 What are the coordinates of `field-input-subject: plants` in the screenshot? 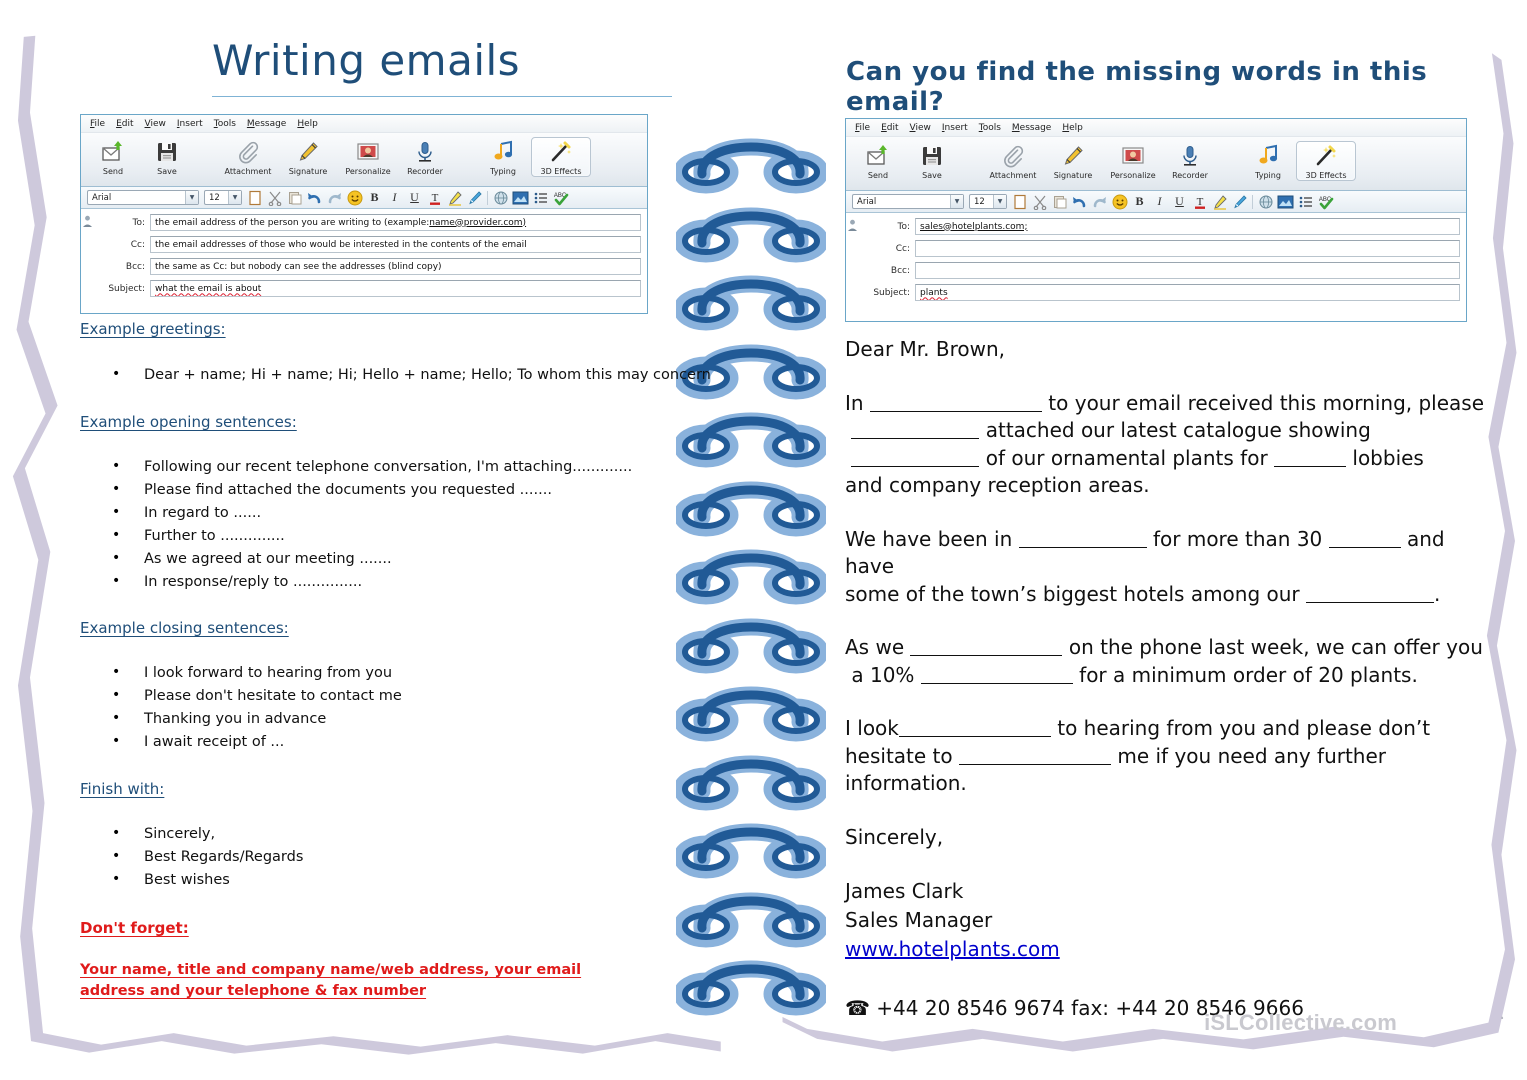 It's located at (1187, 292).